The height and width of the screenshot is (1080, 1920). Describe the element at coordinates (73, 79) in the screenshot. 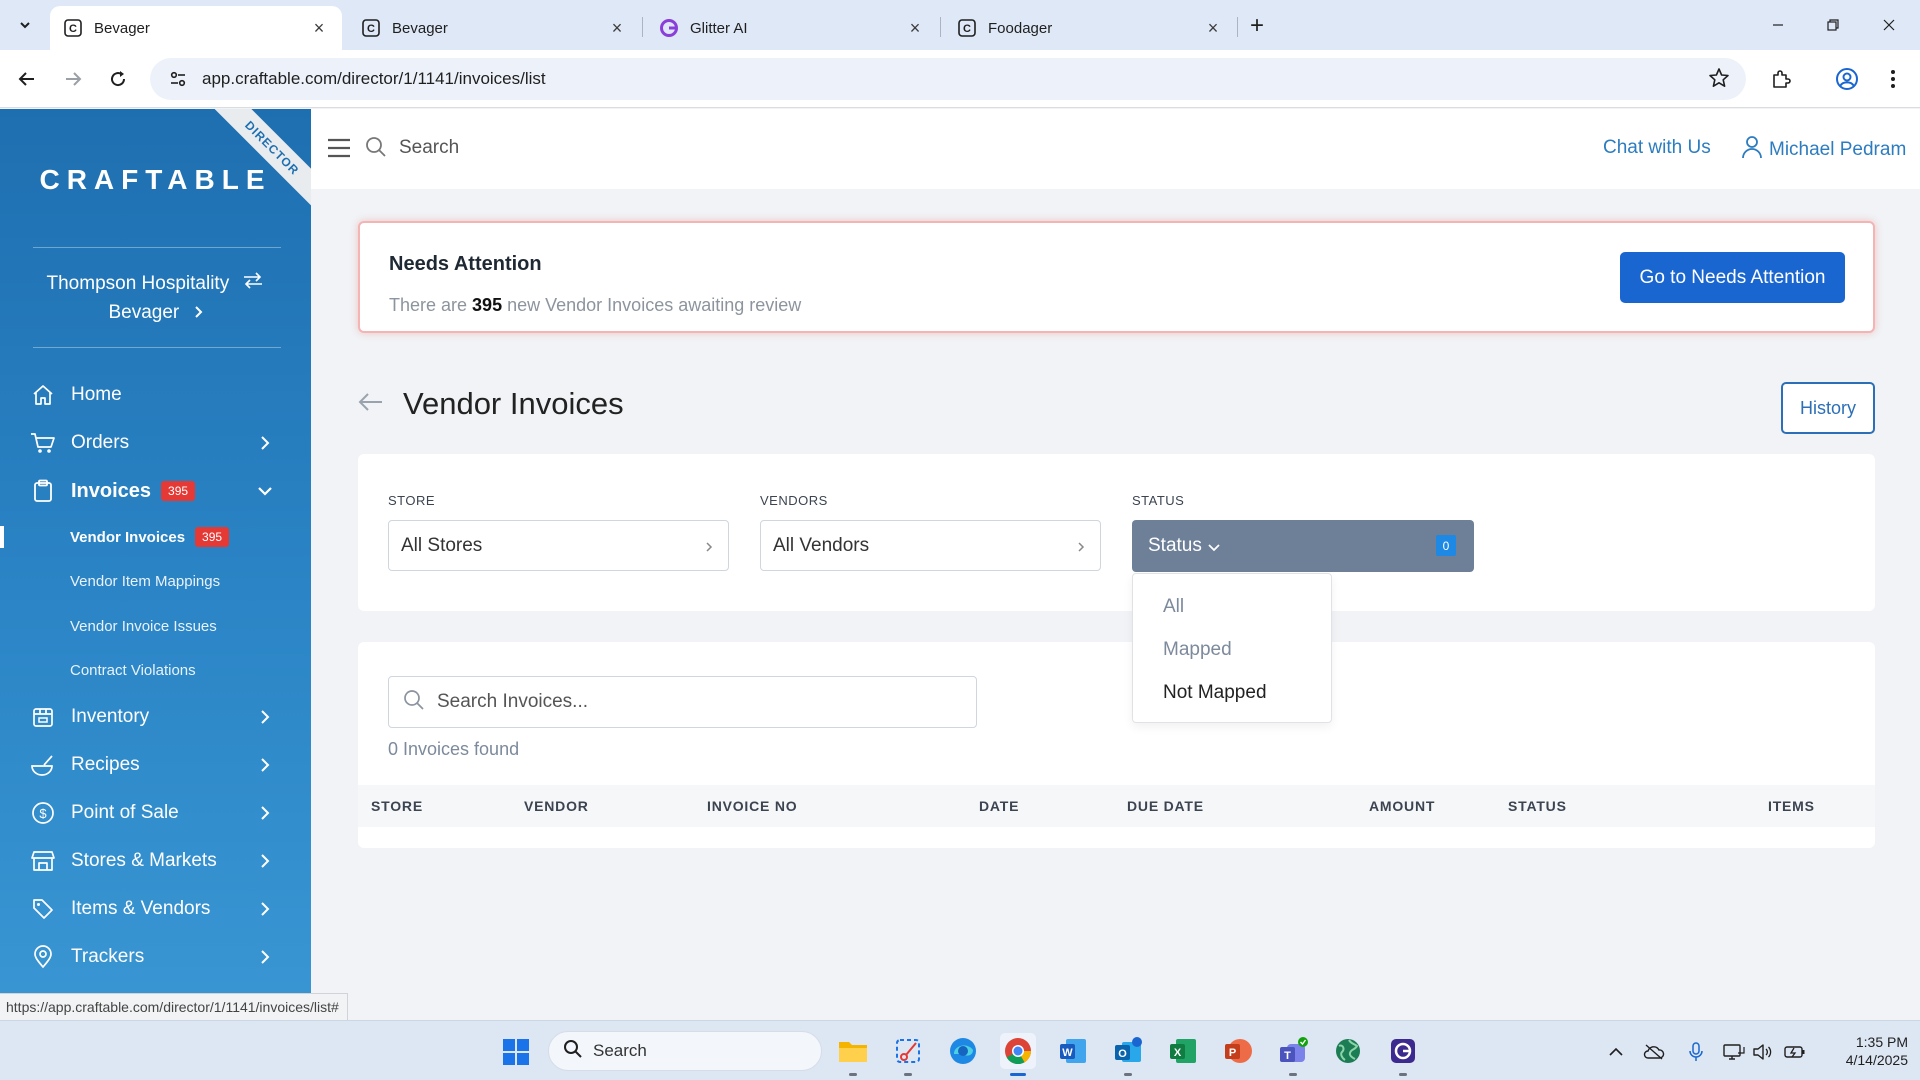

I see `forward-button` at that location.